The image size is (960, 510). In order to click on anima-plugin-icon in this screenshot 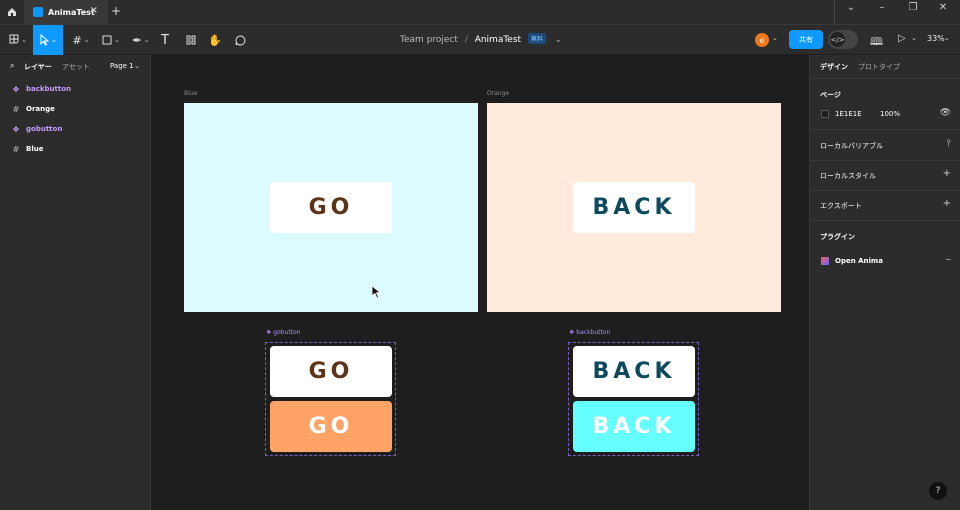, I will do `click(825, 261)`.